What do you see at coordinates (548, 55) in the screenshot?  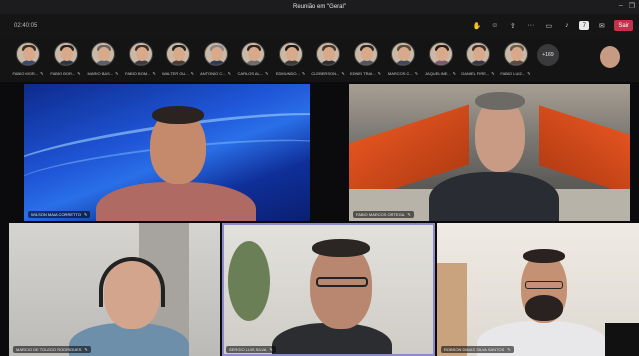 I see `more-participants-button: +169` at bounding box center [548, 55].